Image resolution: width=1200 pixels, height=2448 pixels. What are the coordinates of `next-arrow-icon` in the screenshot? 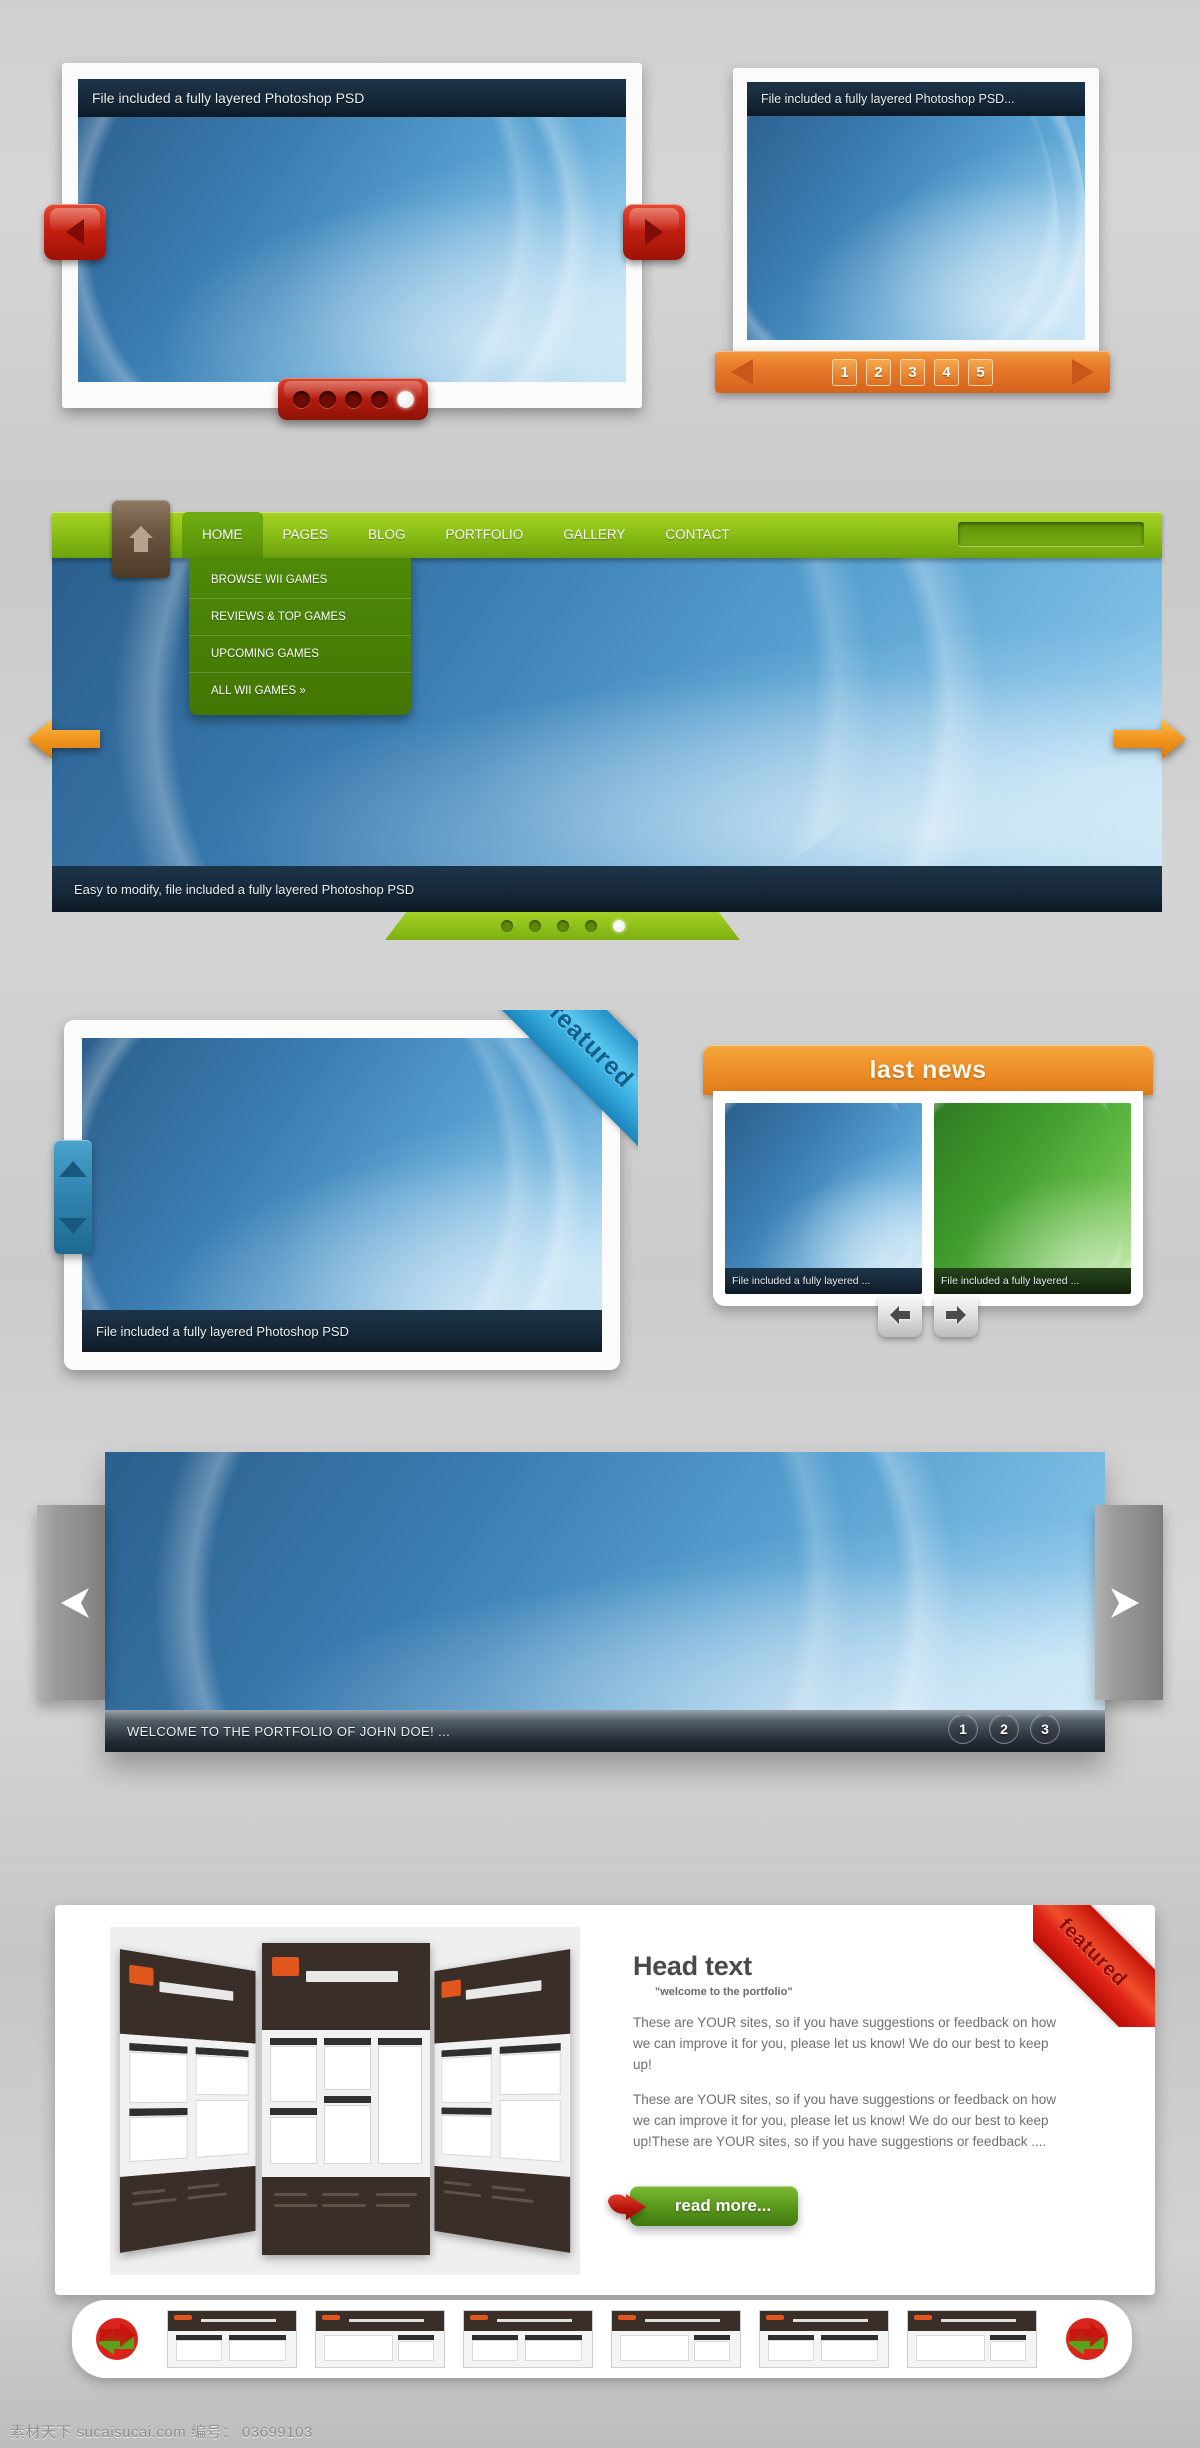 It's located at (1083, 372).